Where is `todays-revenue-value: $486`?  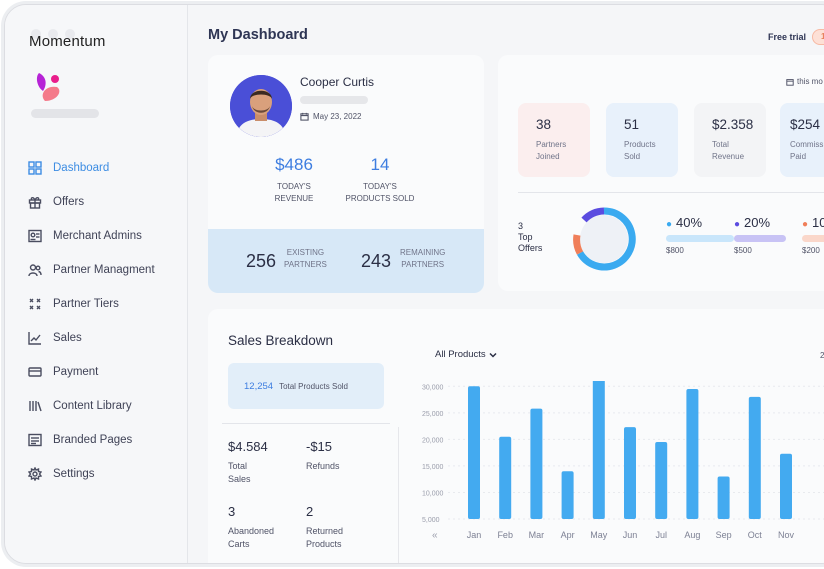 todays-revenue-value: $486 is located at coordinates (294, 164).